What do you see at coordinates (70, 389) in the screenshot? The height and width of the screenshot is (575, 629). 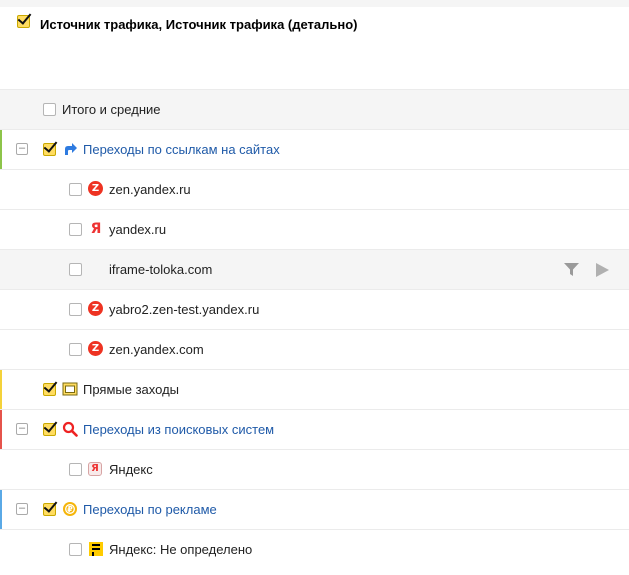 I see `browser-window-icon` at bounding box center [70, 389].